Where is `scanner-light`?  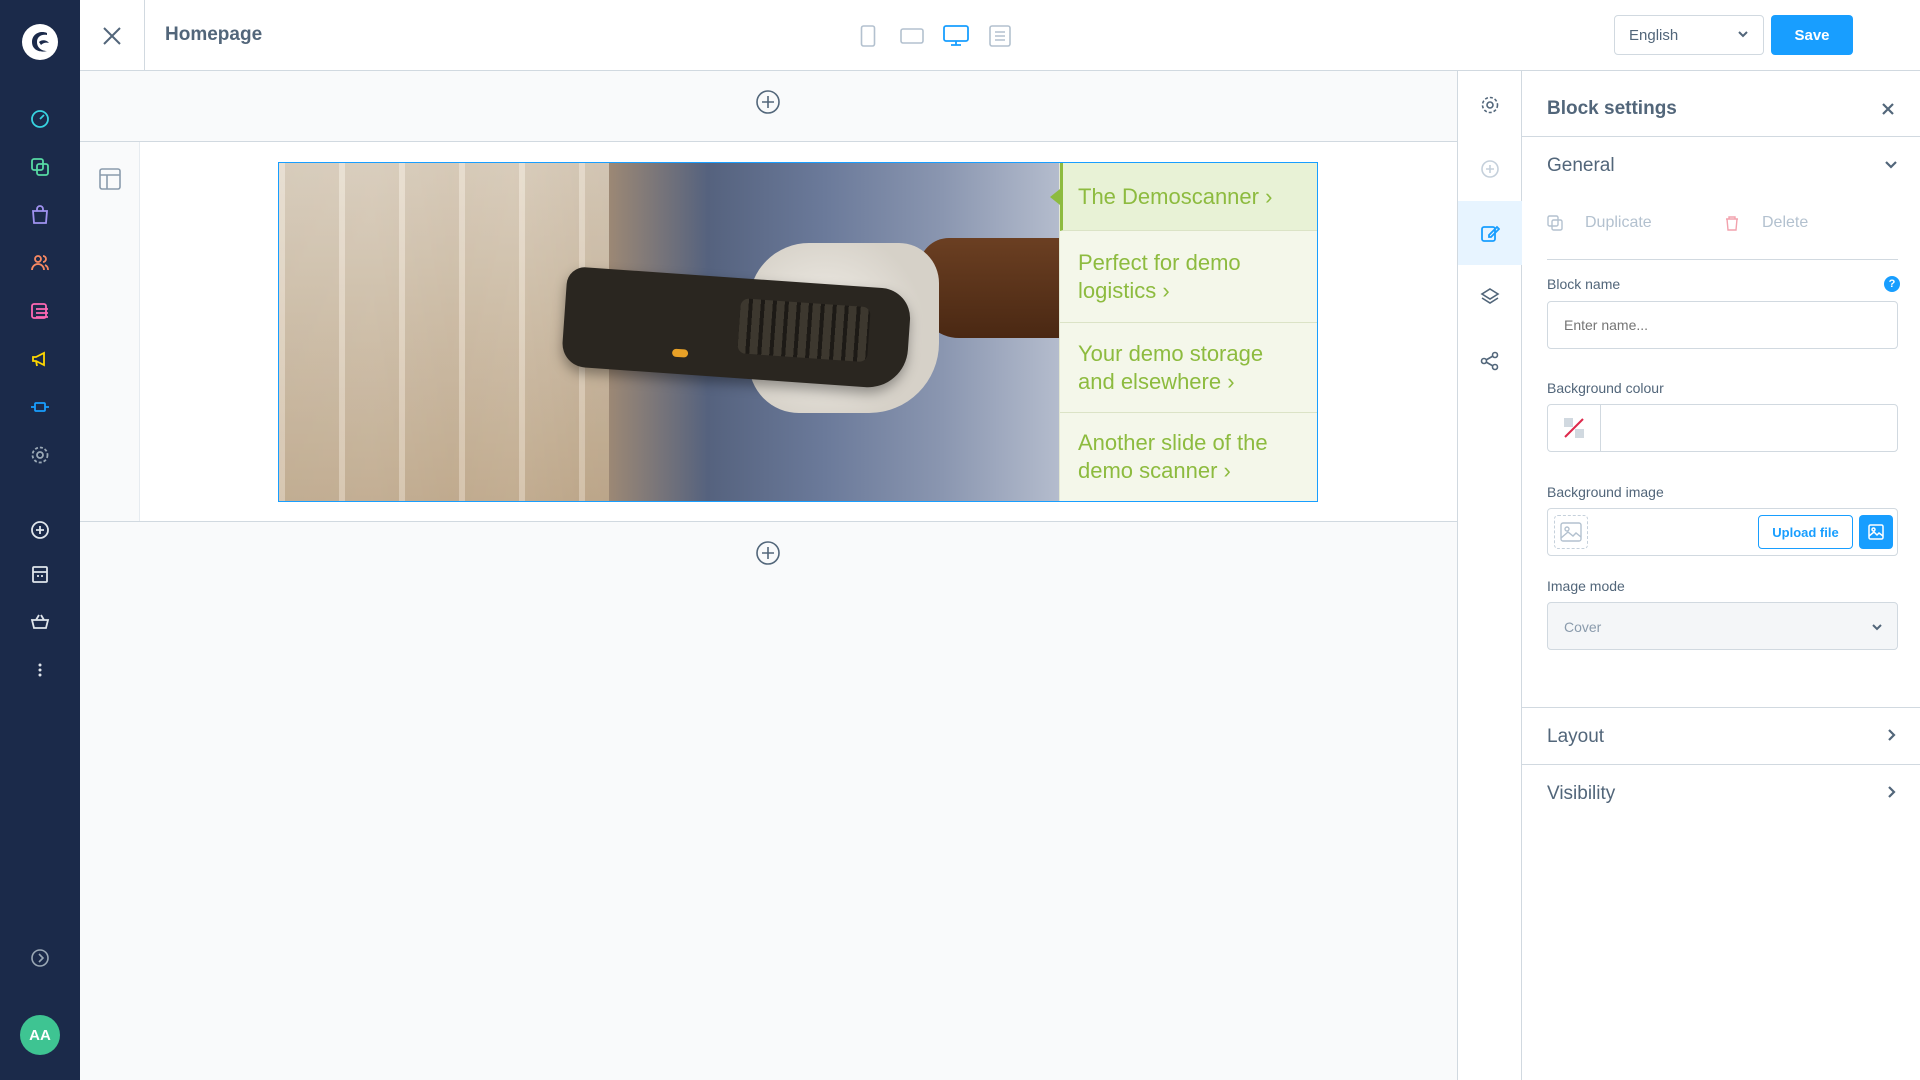
scanner-light is located at coordinates (680, 353).